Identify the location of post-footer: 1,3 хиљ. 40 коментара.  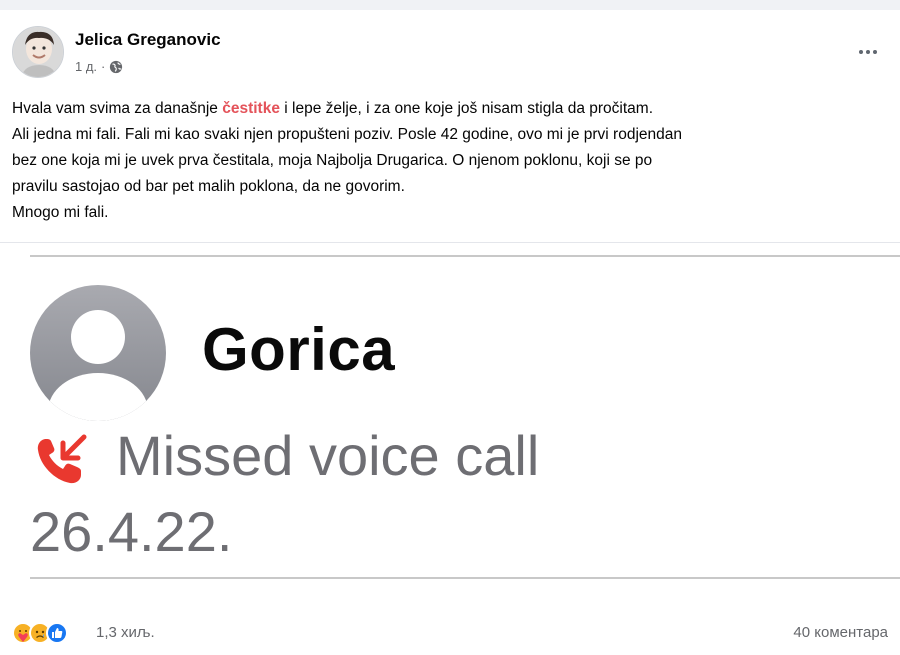
(450, 633).